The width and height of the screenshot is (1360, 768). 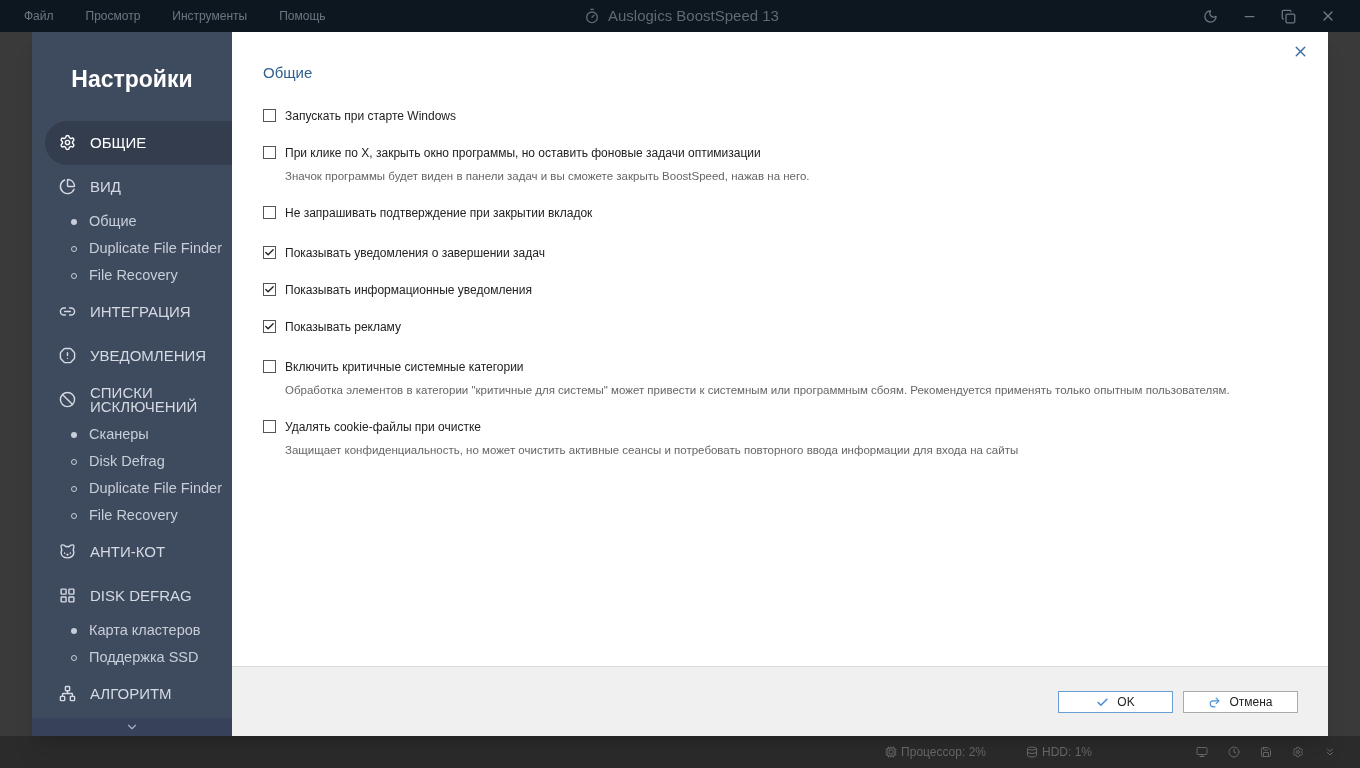 I want to click on alert-icon, so click(x=67, y=355).